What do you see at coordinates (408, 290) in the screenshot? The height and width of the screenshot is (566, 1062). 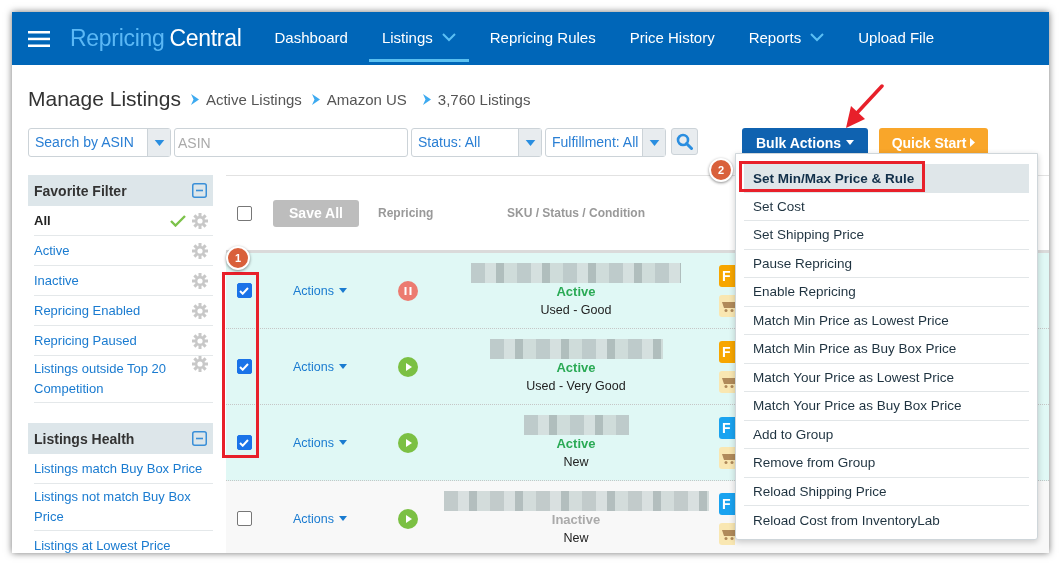 I see `pause-icon` at bounding box center [408, 290].